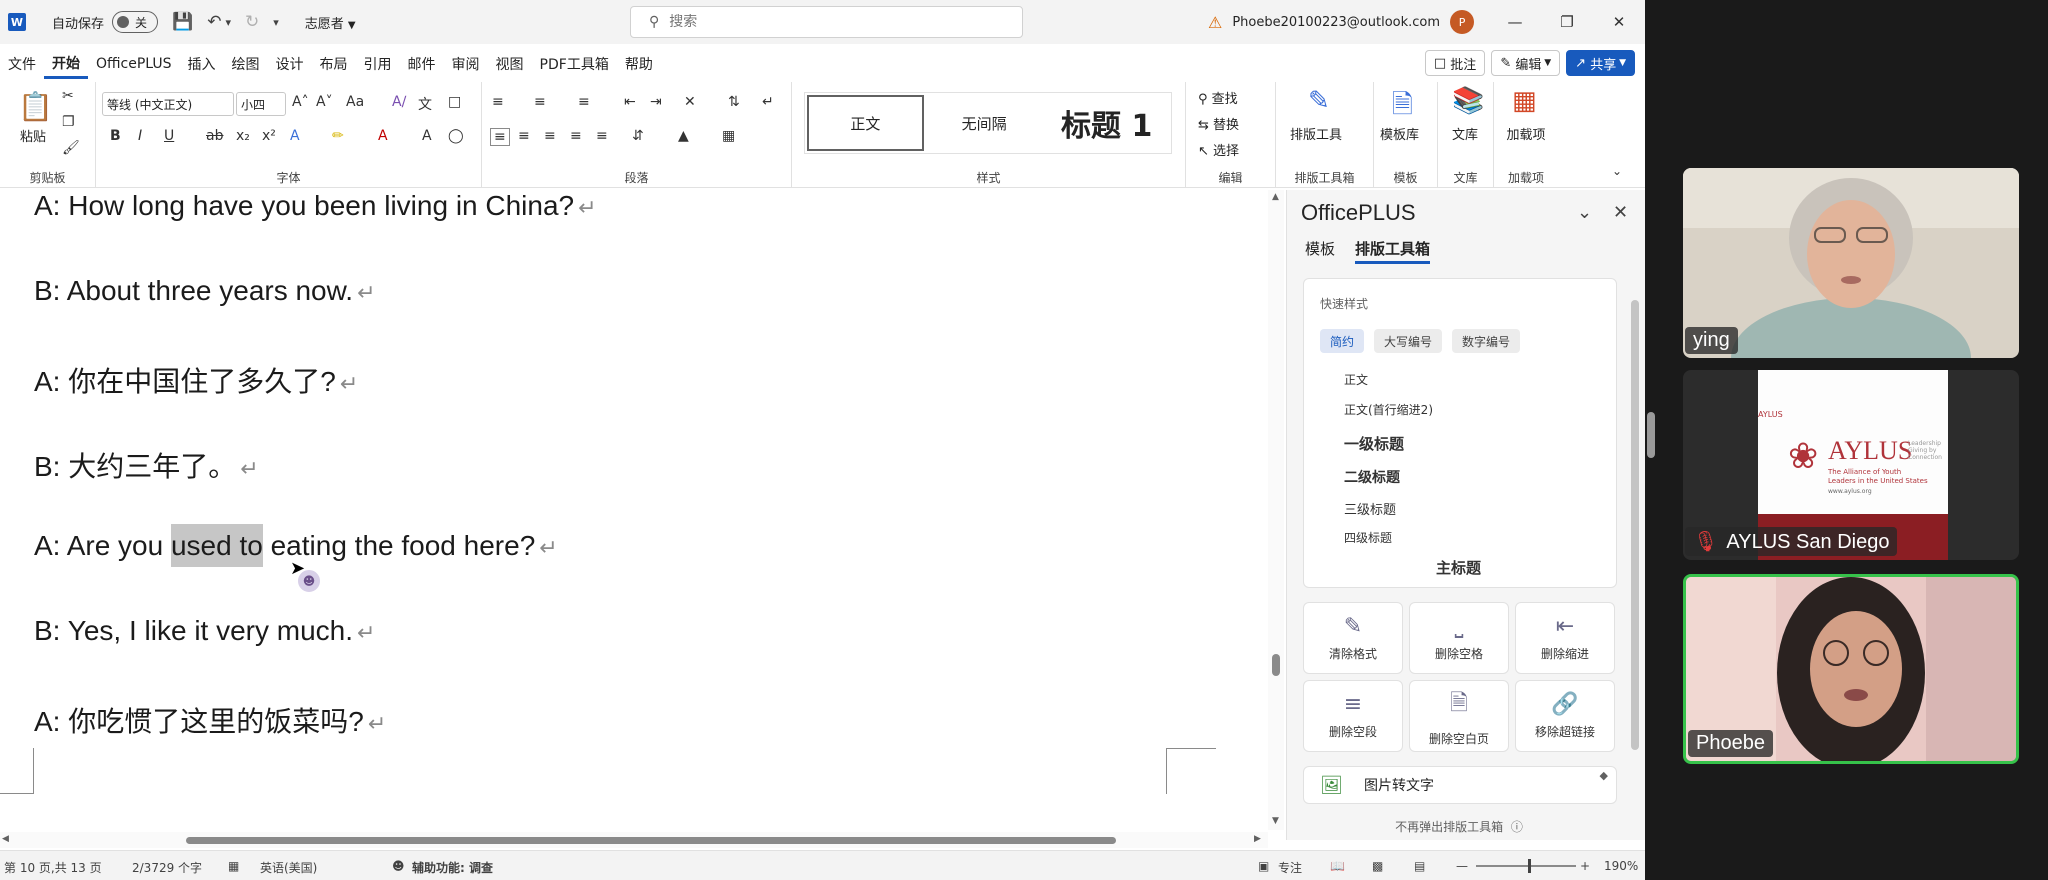  I want to click on picture-to-text-card: 🖼 图片转文字 ◆, so click(1460, 785).